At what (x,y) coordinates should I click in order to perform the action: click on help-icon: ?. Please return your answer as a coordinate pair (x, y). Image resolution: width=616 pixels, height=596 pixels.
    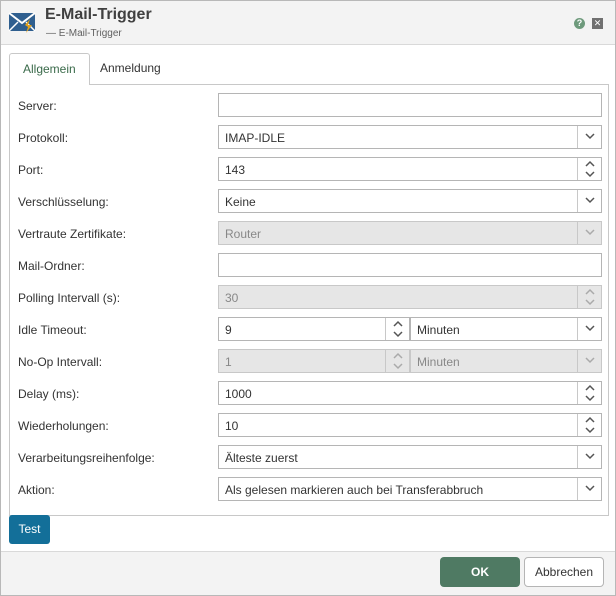
    Looking at the image, I should click on (579, 23).